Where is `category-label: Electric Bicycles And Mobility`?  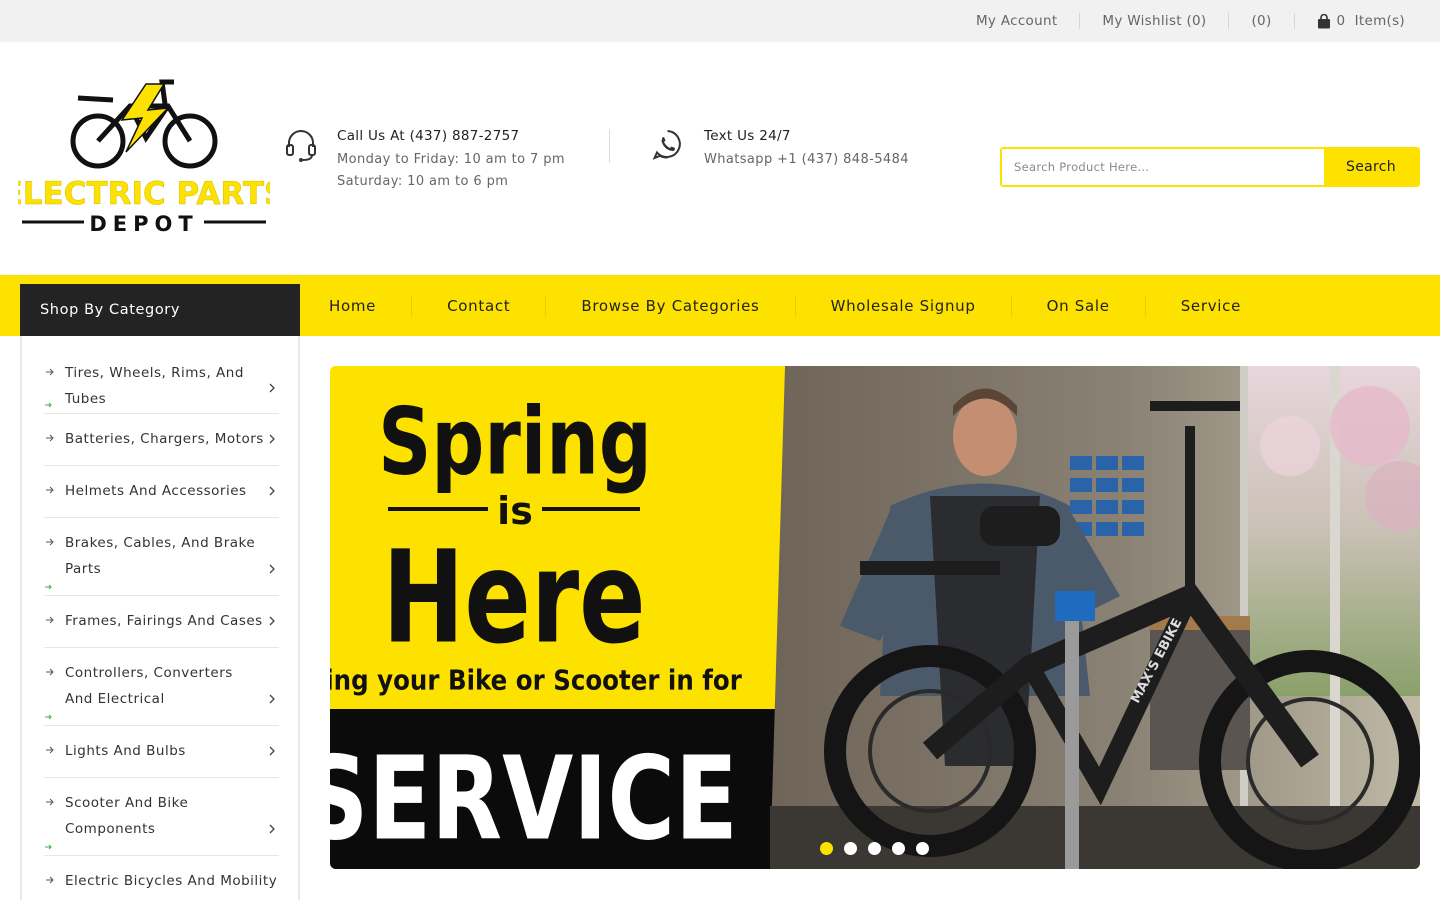 category-label: Electric Bicycles And Mobility is located at coordinates (171, 881).